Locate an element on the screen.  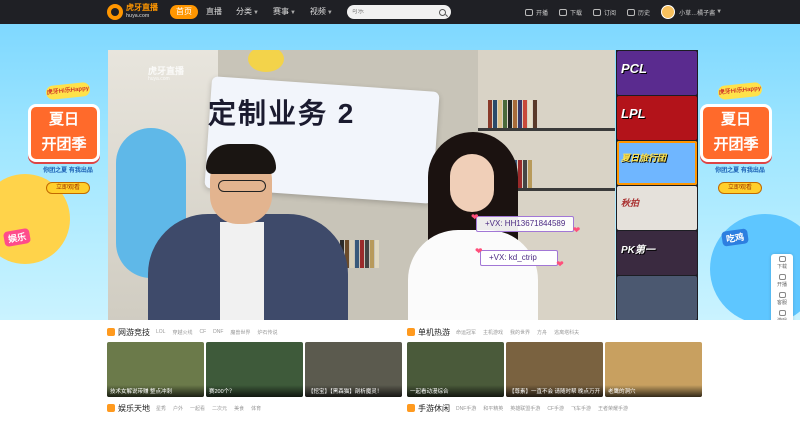
side-ad-left: 虎牙Hi乐Happy 夏日 开团季 你团之夏 有我出品 立即观看 is located at coordinates (68, 152).